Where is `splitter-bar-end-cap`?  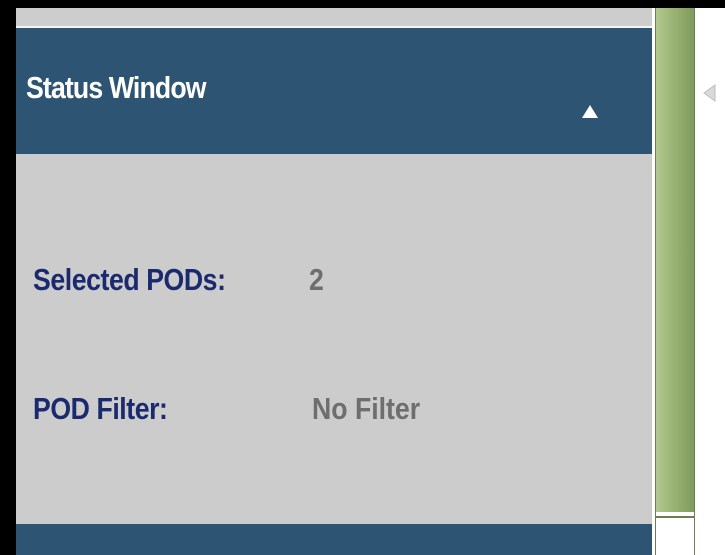
splitter-bar-end-cap is located at coordinates (675, 515).